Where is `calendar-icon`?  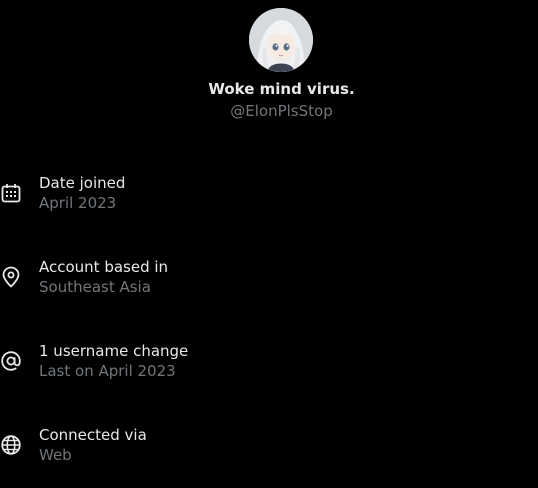
calendar-icon is located at coordinates (11, 193).